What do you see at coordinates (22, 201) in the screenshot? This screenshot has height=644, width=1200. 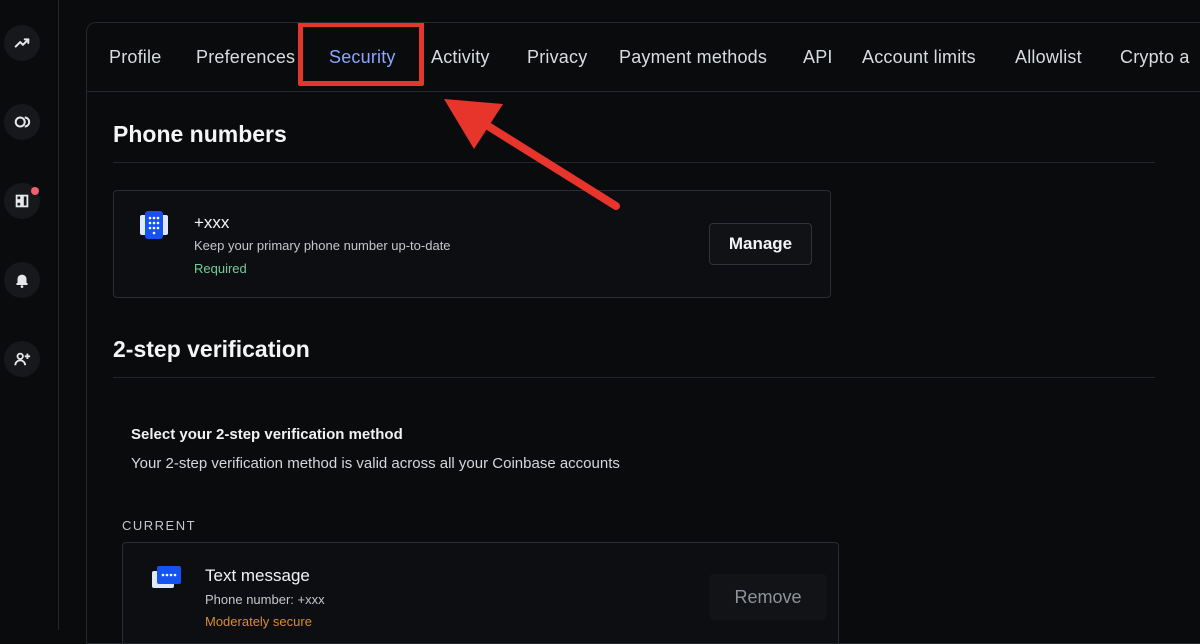 I see `dashboard-icon` at bounding box center [22, 201].